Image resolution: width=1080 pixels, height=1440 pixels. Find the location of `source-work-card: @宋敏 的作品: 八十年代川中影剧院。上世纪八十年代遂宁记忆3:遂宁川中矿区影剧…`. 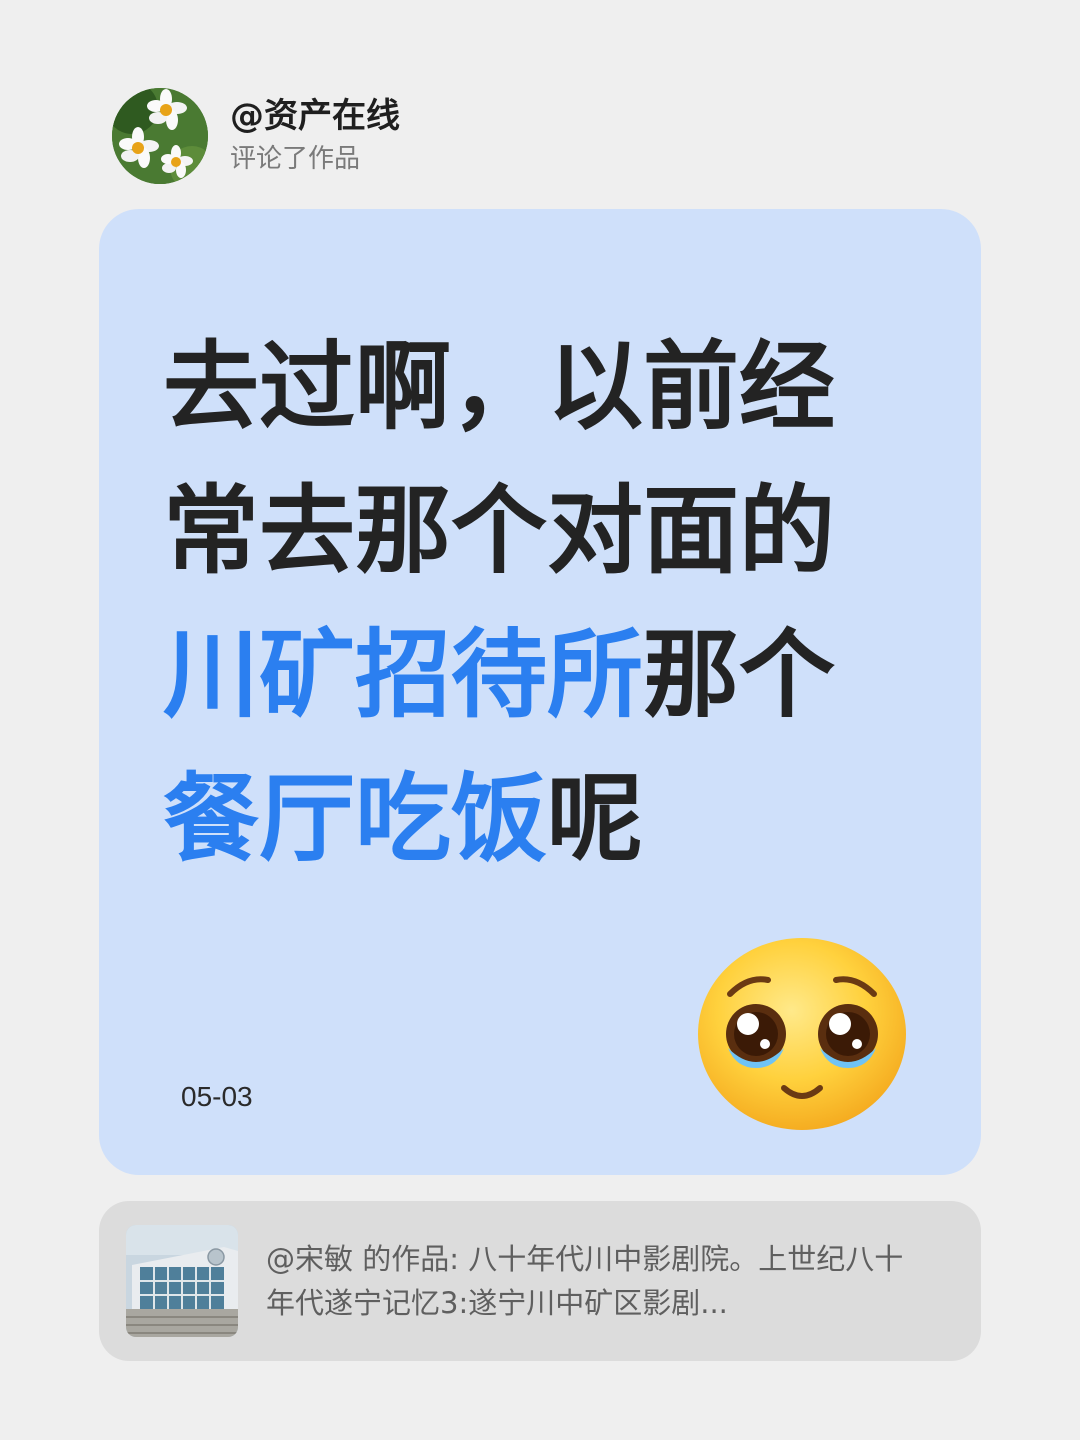

source-work-card: @宋敏 的作品: 八十年代川中影剧院。上世纪八十年代遂宁记忆3:遂宁川中矿区影剧… is located at coordinates (540, 1281).